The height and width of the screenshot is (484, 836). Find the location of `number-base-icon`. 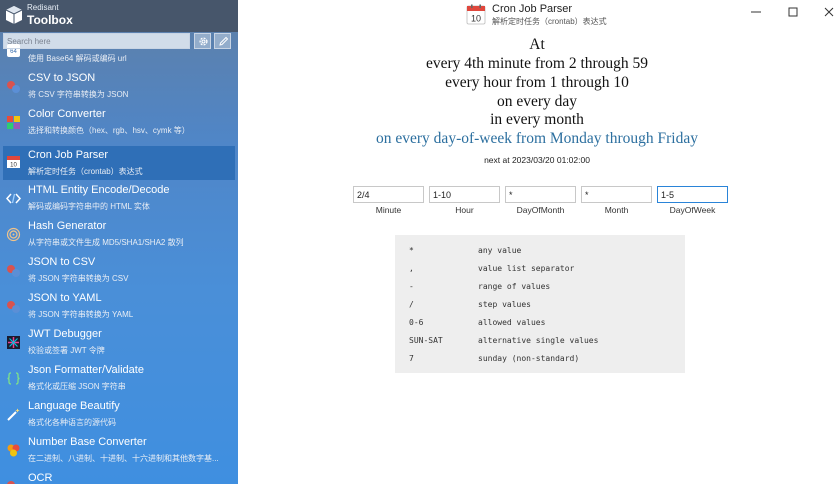

number-base-icon is located at coordinates (13, 450).